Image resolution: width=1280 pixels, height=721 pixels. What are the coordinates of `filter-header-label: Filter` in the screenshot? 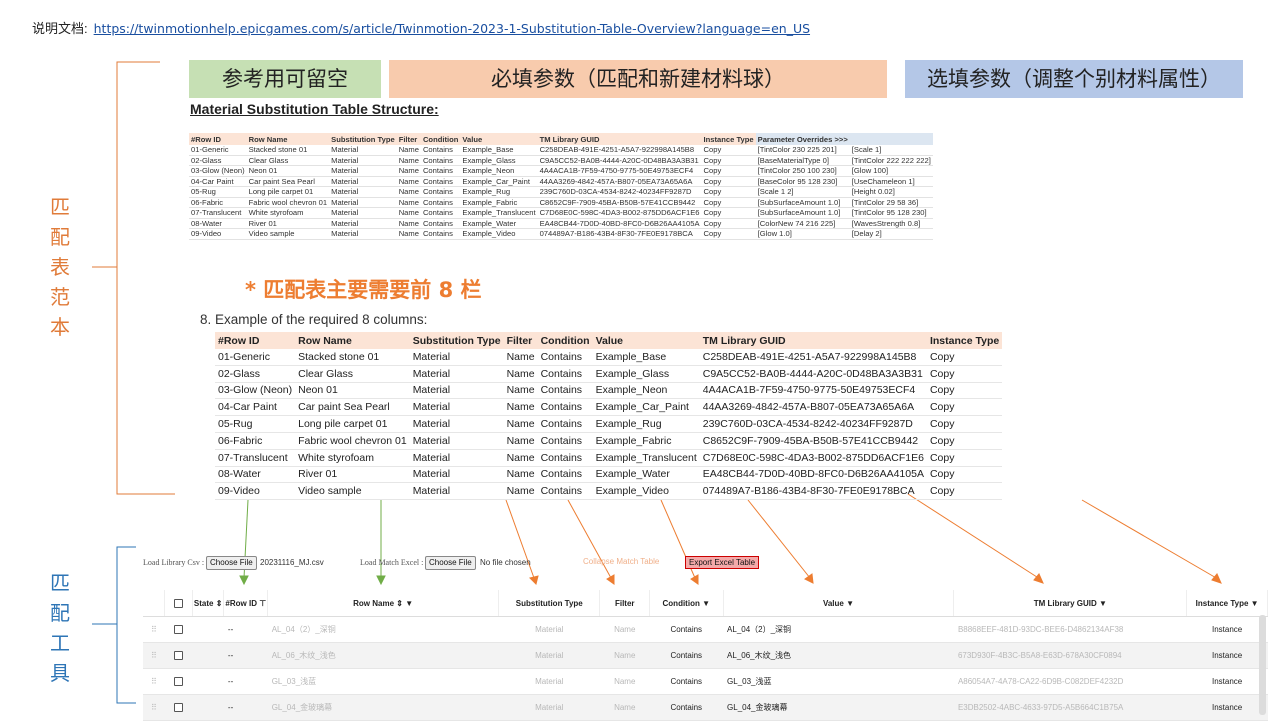 It's located at (624, 603).